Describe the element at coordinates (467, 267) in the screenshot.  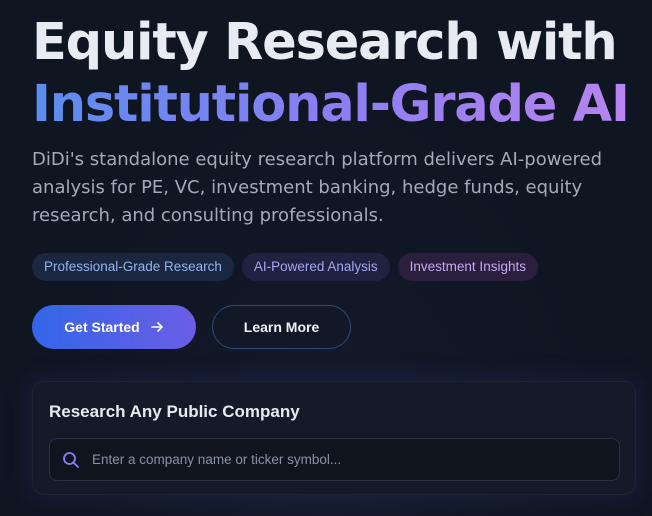
I see `badge-investment-insights: Investment Insights` at that location.